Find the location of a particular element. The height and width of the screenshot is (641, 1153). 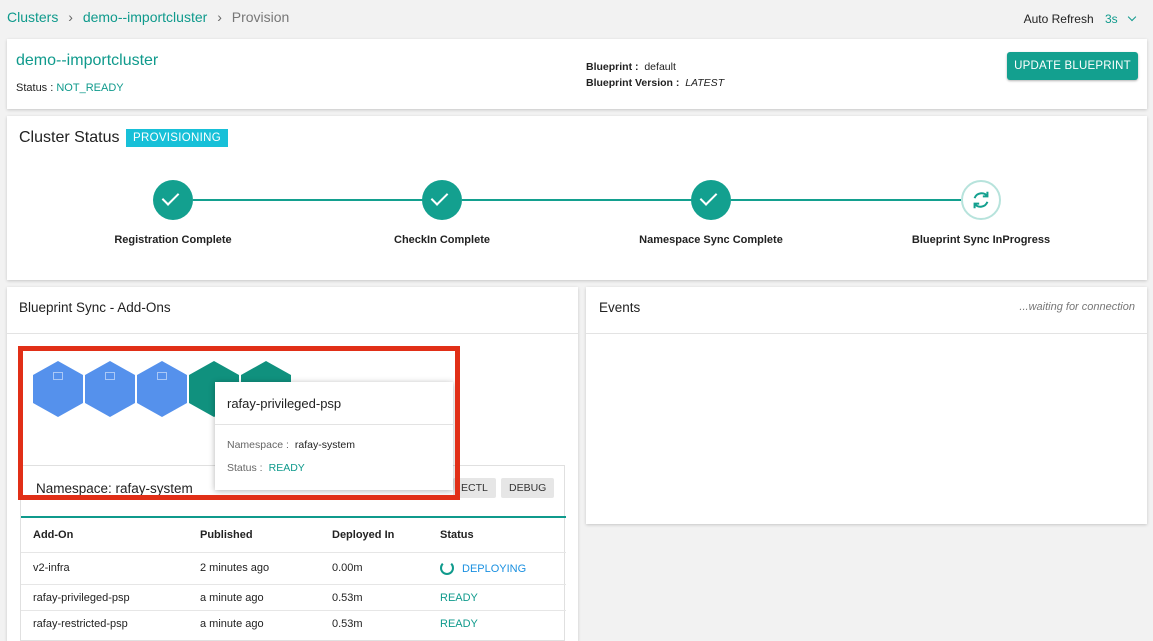

provisioning-badge: PROVISIONING is located at coordinates (177, 138).